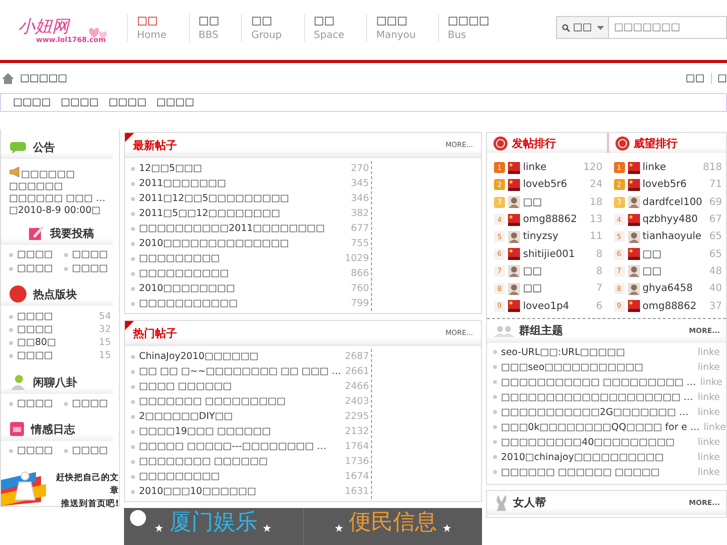 This screenshot has height=545, width=727. What do you see at coordinates (715, 202) in the screenshot?
I see `user-score: 69` at bounding box center [715, 202].